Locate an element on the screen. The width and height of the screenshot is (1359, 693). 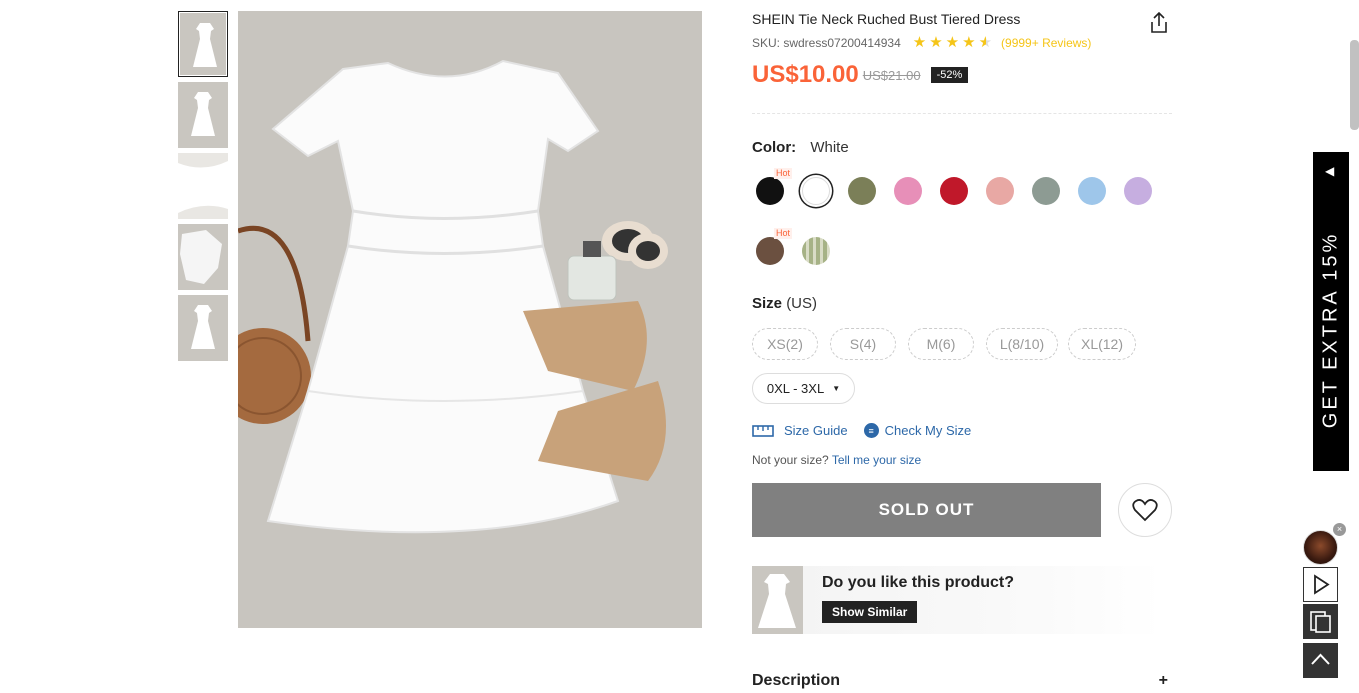
share-icon is located at coordinates (1159, 22).